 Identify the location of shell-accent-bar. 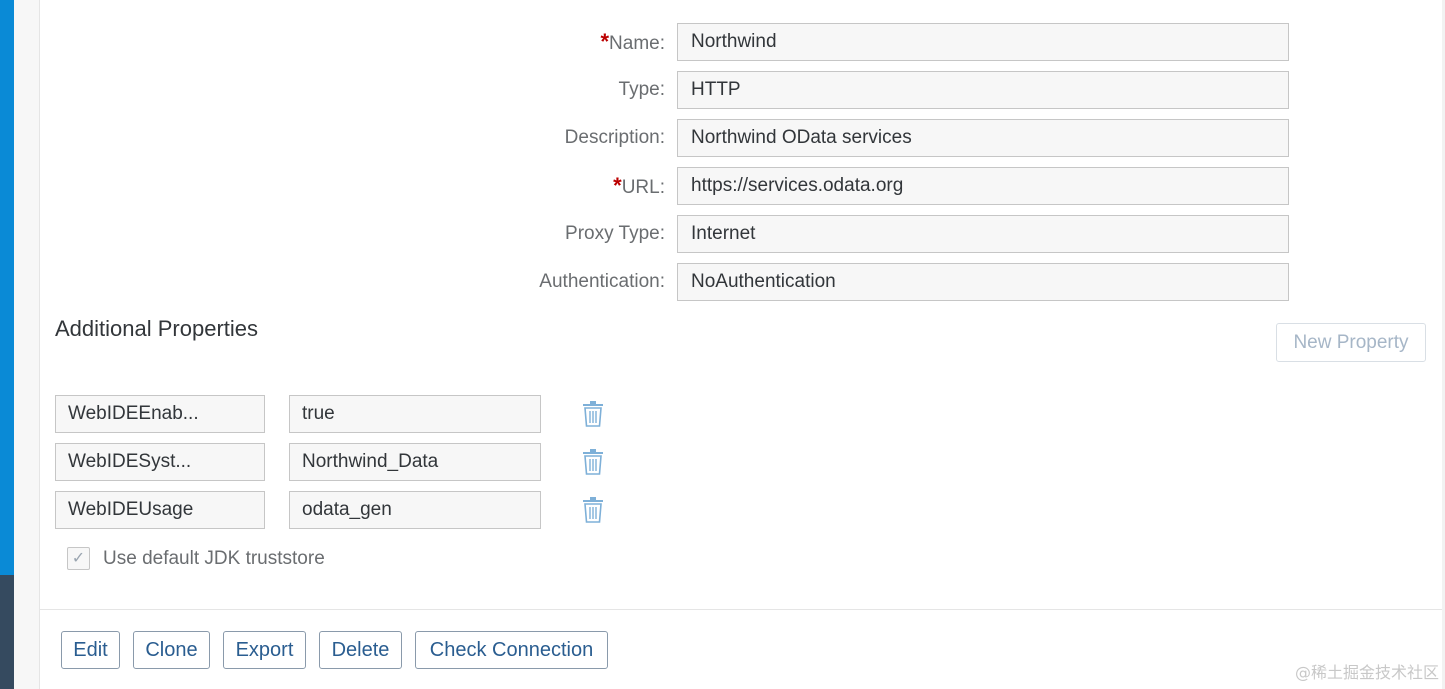
(7, 287).